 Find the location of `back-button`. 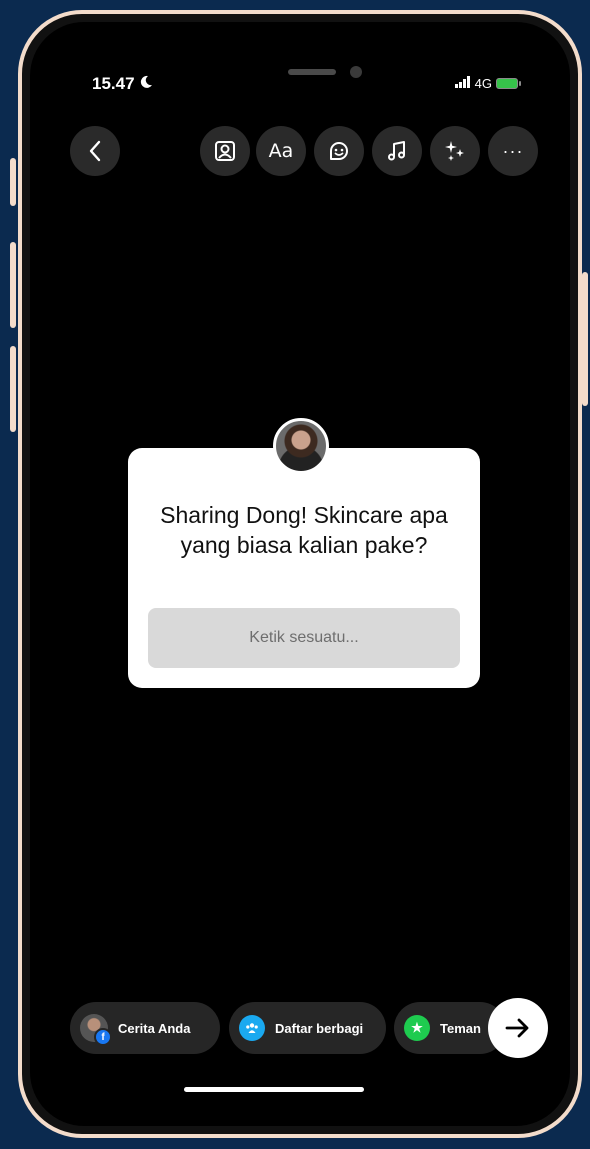

back-button is located at coordinates (95, 151).